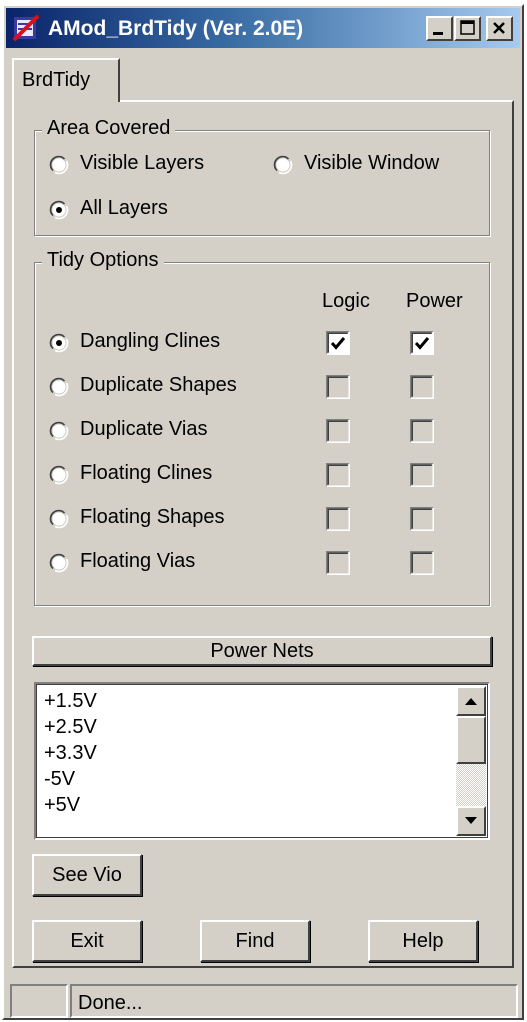 This screenshot has height=1022, width=527. I want to click on help-button: Help, so click(423, 941).